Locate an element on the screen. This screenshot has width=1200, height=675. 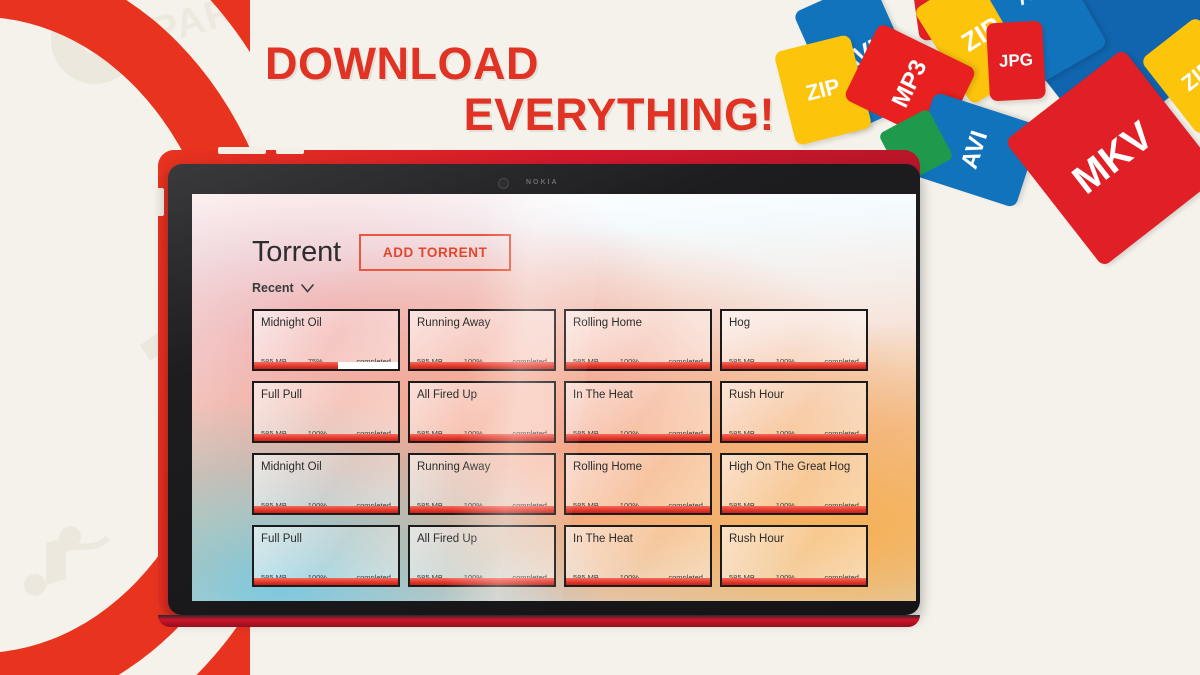
page-headline: DOWNLOAD EVERYTHING! is located at coordinates (525, 89).